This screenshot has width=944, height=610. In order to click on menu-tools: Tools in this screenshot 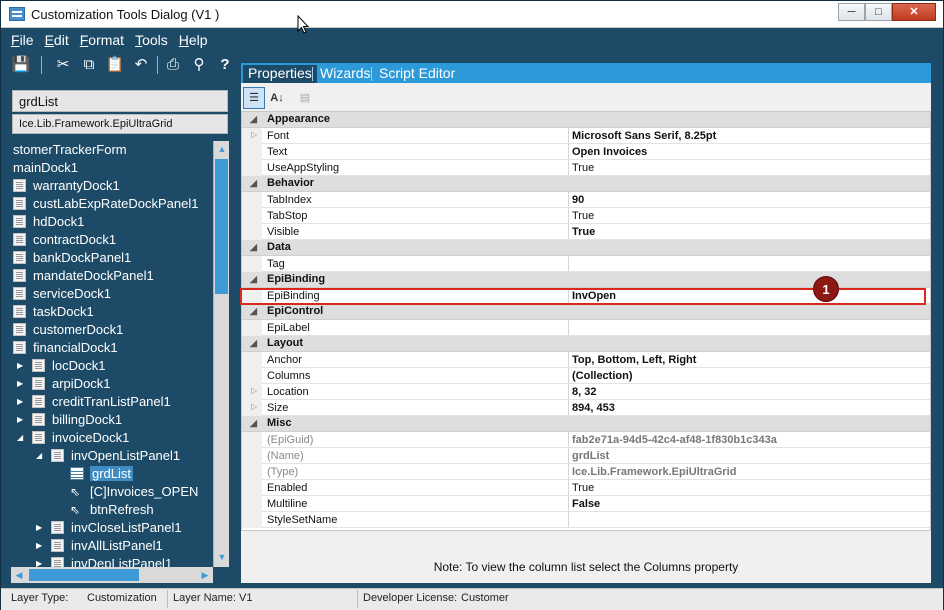, I will do `click(151, 40)`.